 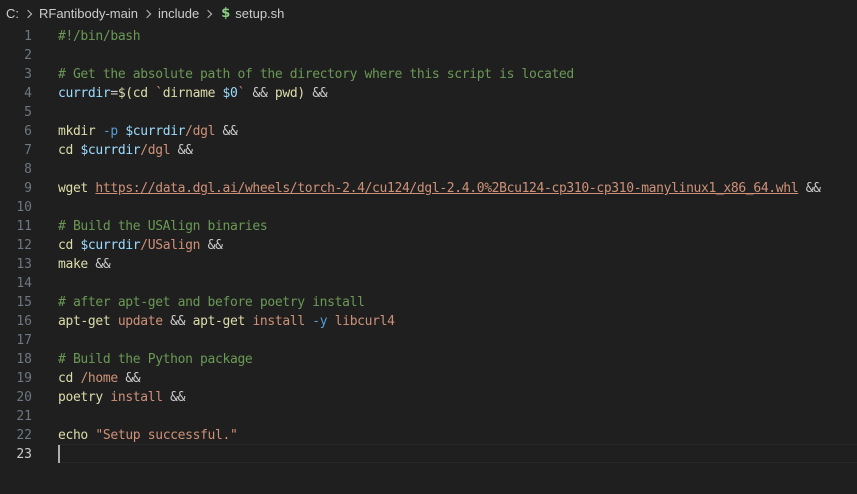 I want to click on code-text: cd $currdir/dgl &&, so click(x=125, y=150).